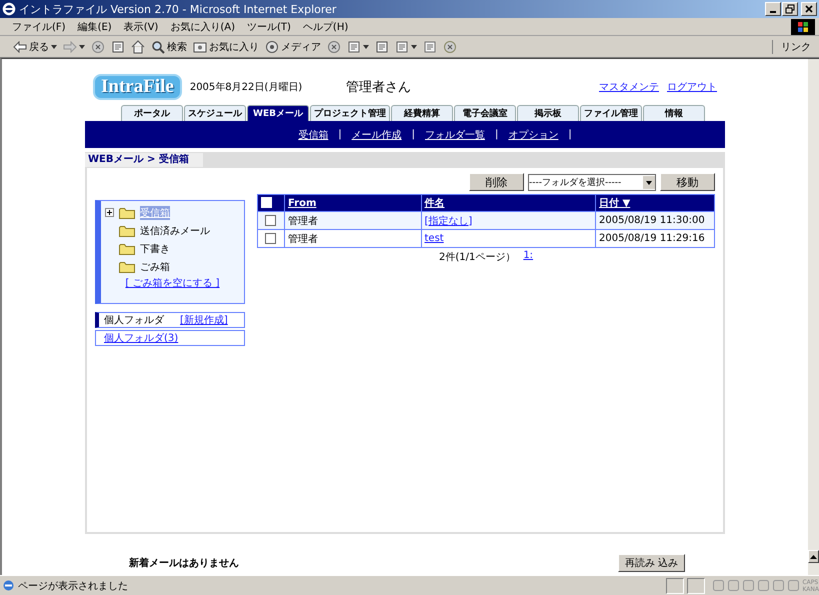 This screenshot has width=819, height=595. I want to click on nav-tab: ポータル, so click(152, 113).